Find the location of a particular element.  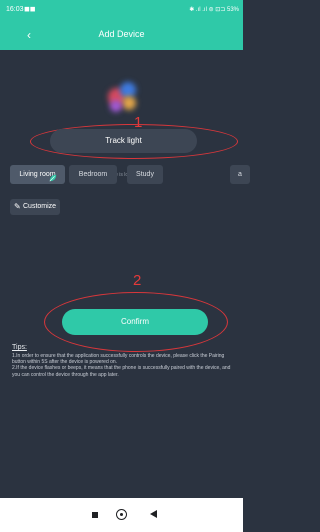

room-chip-more: a is located at coordinates (240, 174).